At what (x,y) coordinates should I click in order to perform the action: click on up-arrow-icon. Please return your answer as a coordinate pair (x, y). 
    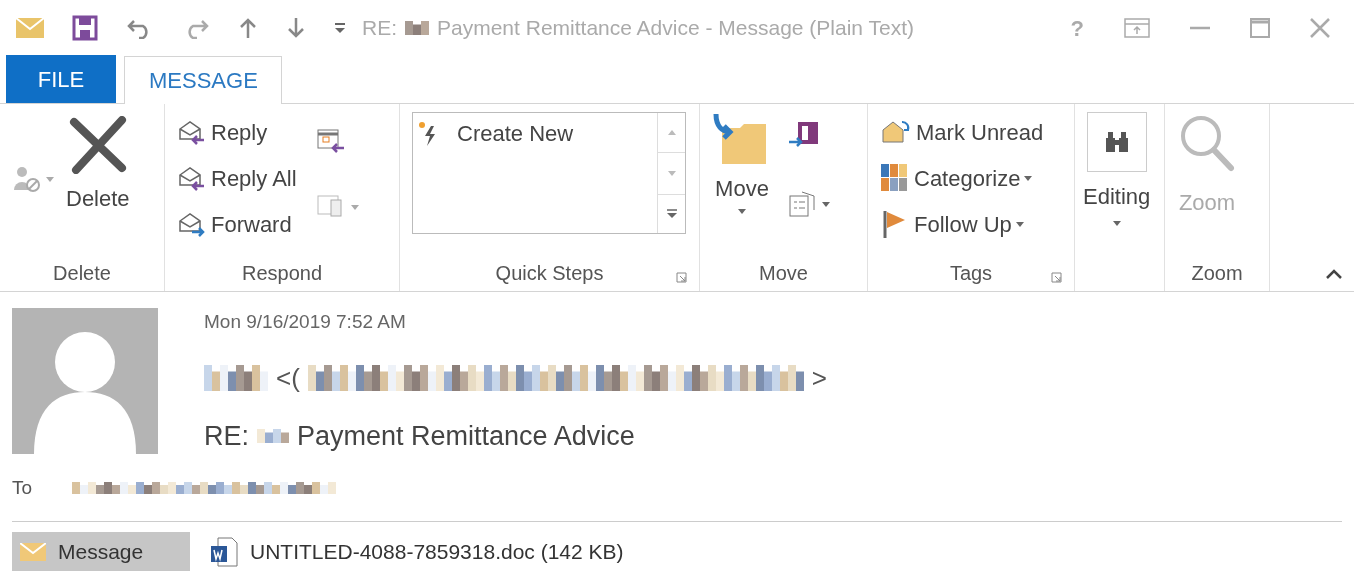
    Looking at the image, I should click on (248, 28).